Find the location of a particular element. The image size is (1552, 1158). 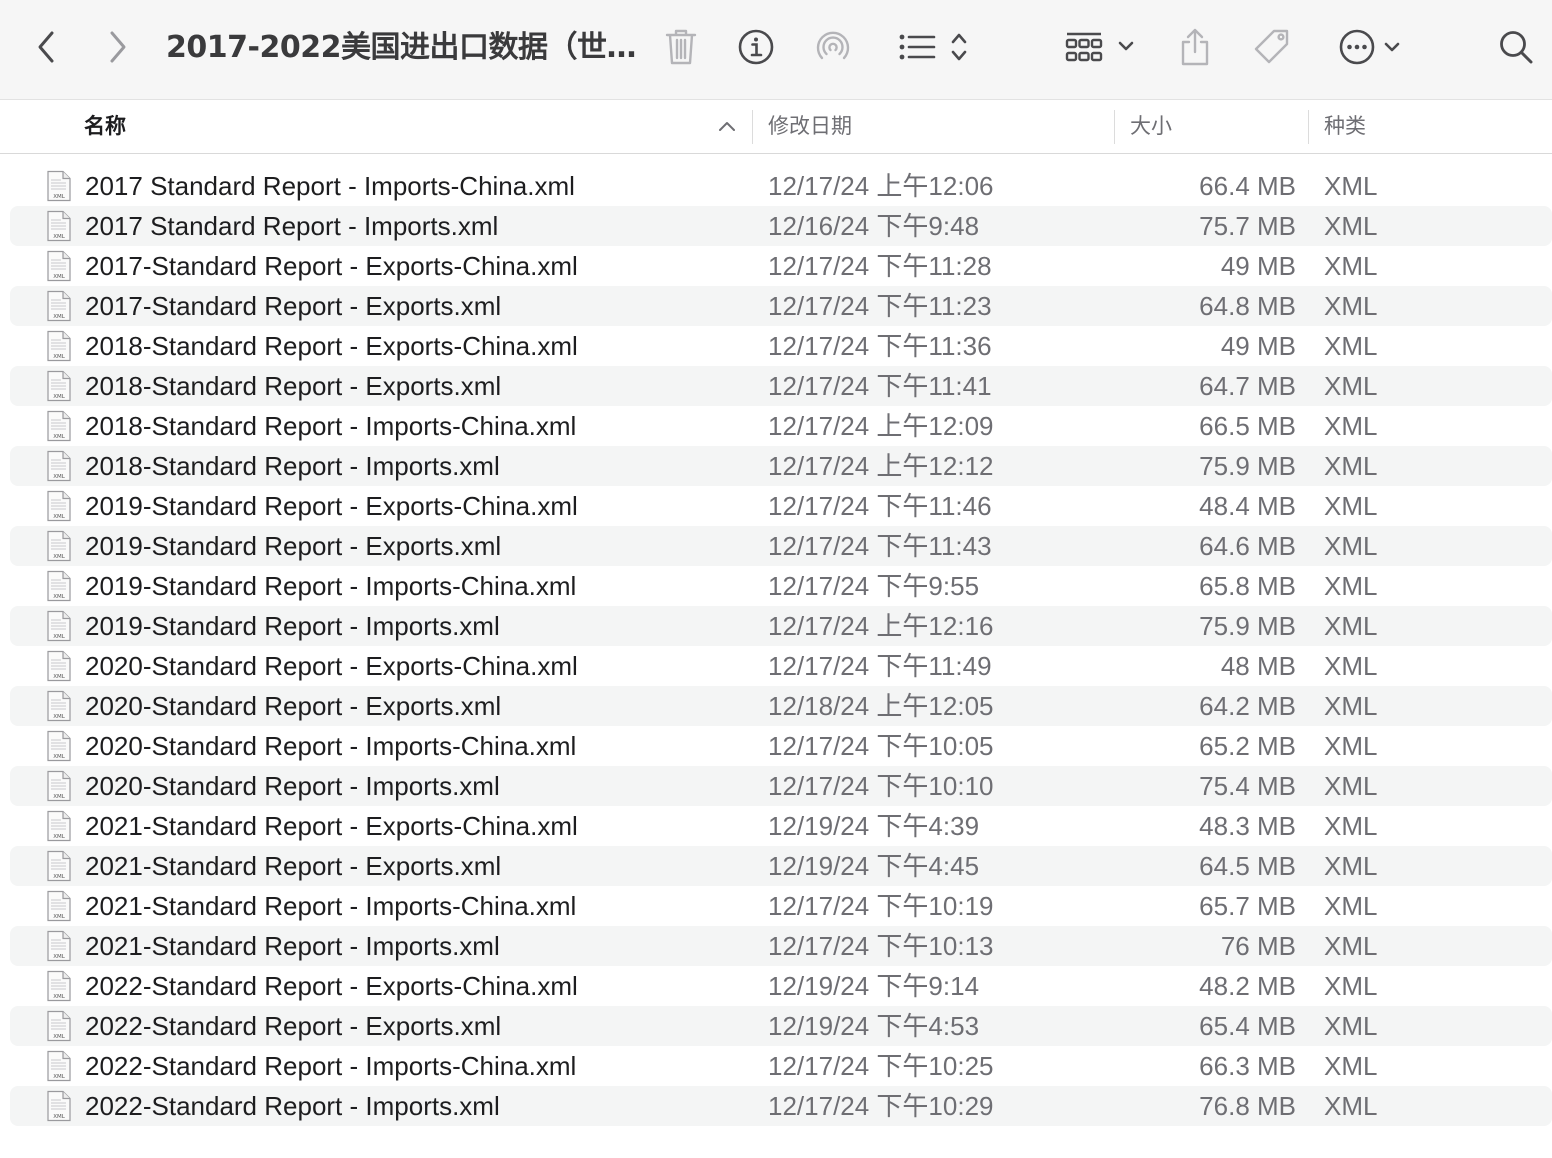

file-size: 48.4 MB is located at coordinates (1247, 506).